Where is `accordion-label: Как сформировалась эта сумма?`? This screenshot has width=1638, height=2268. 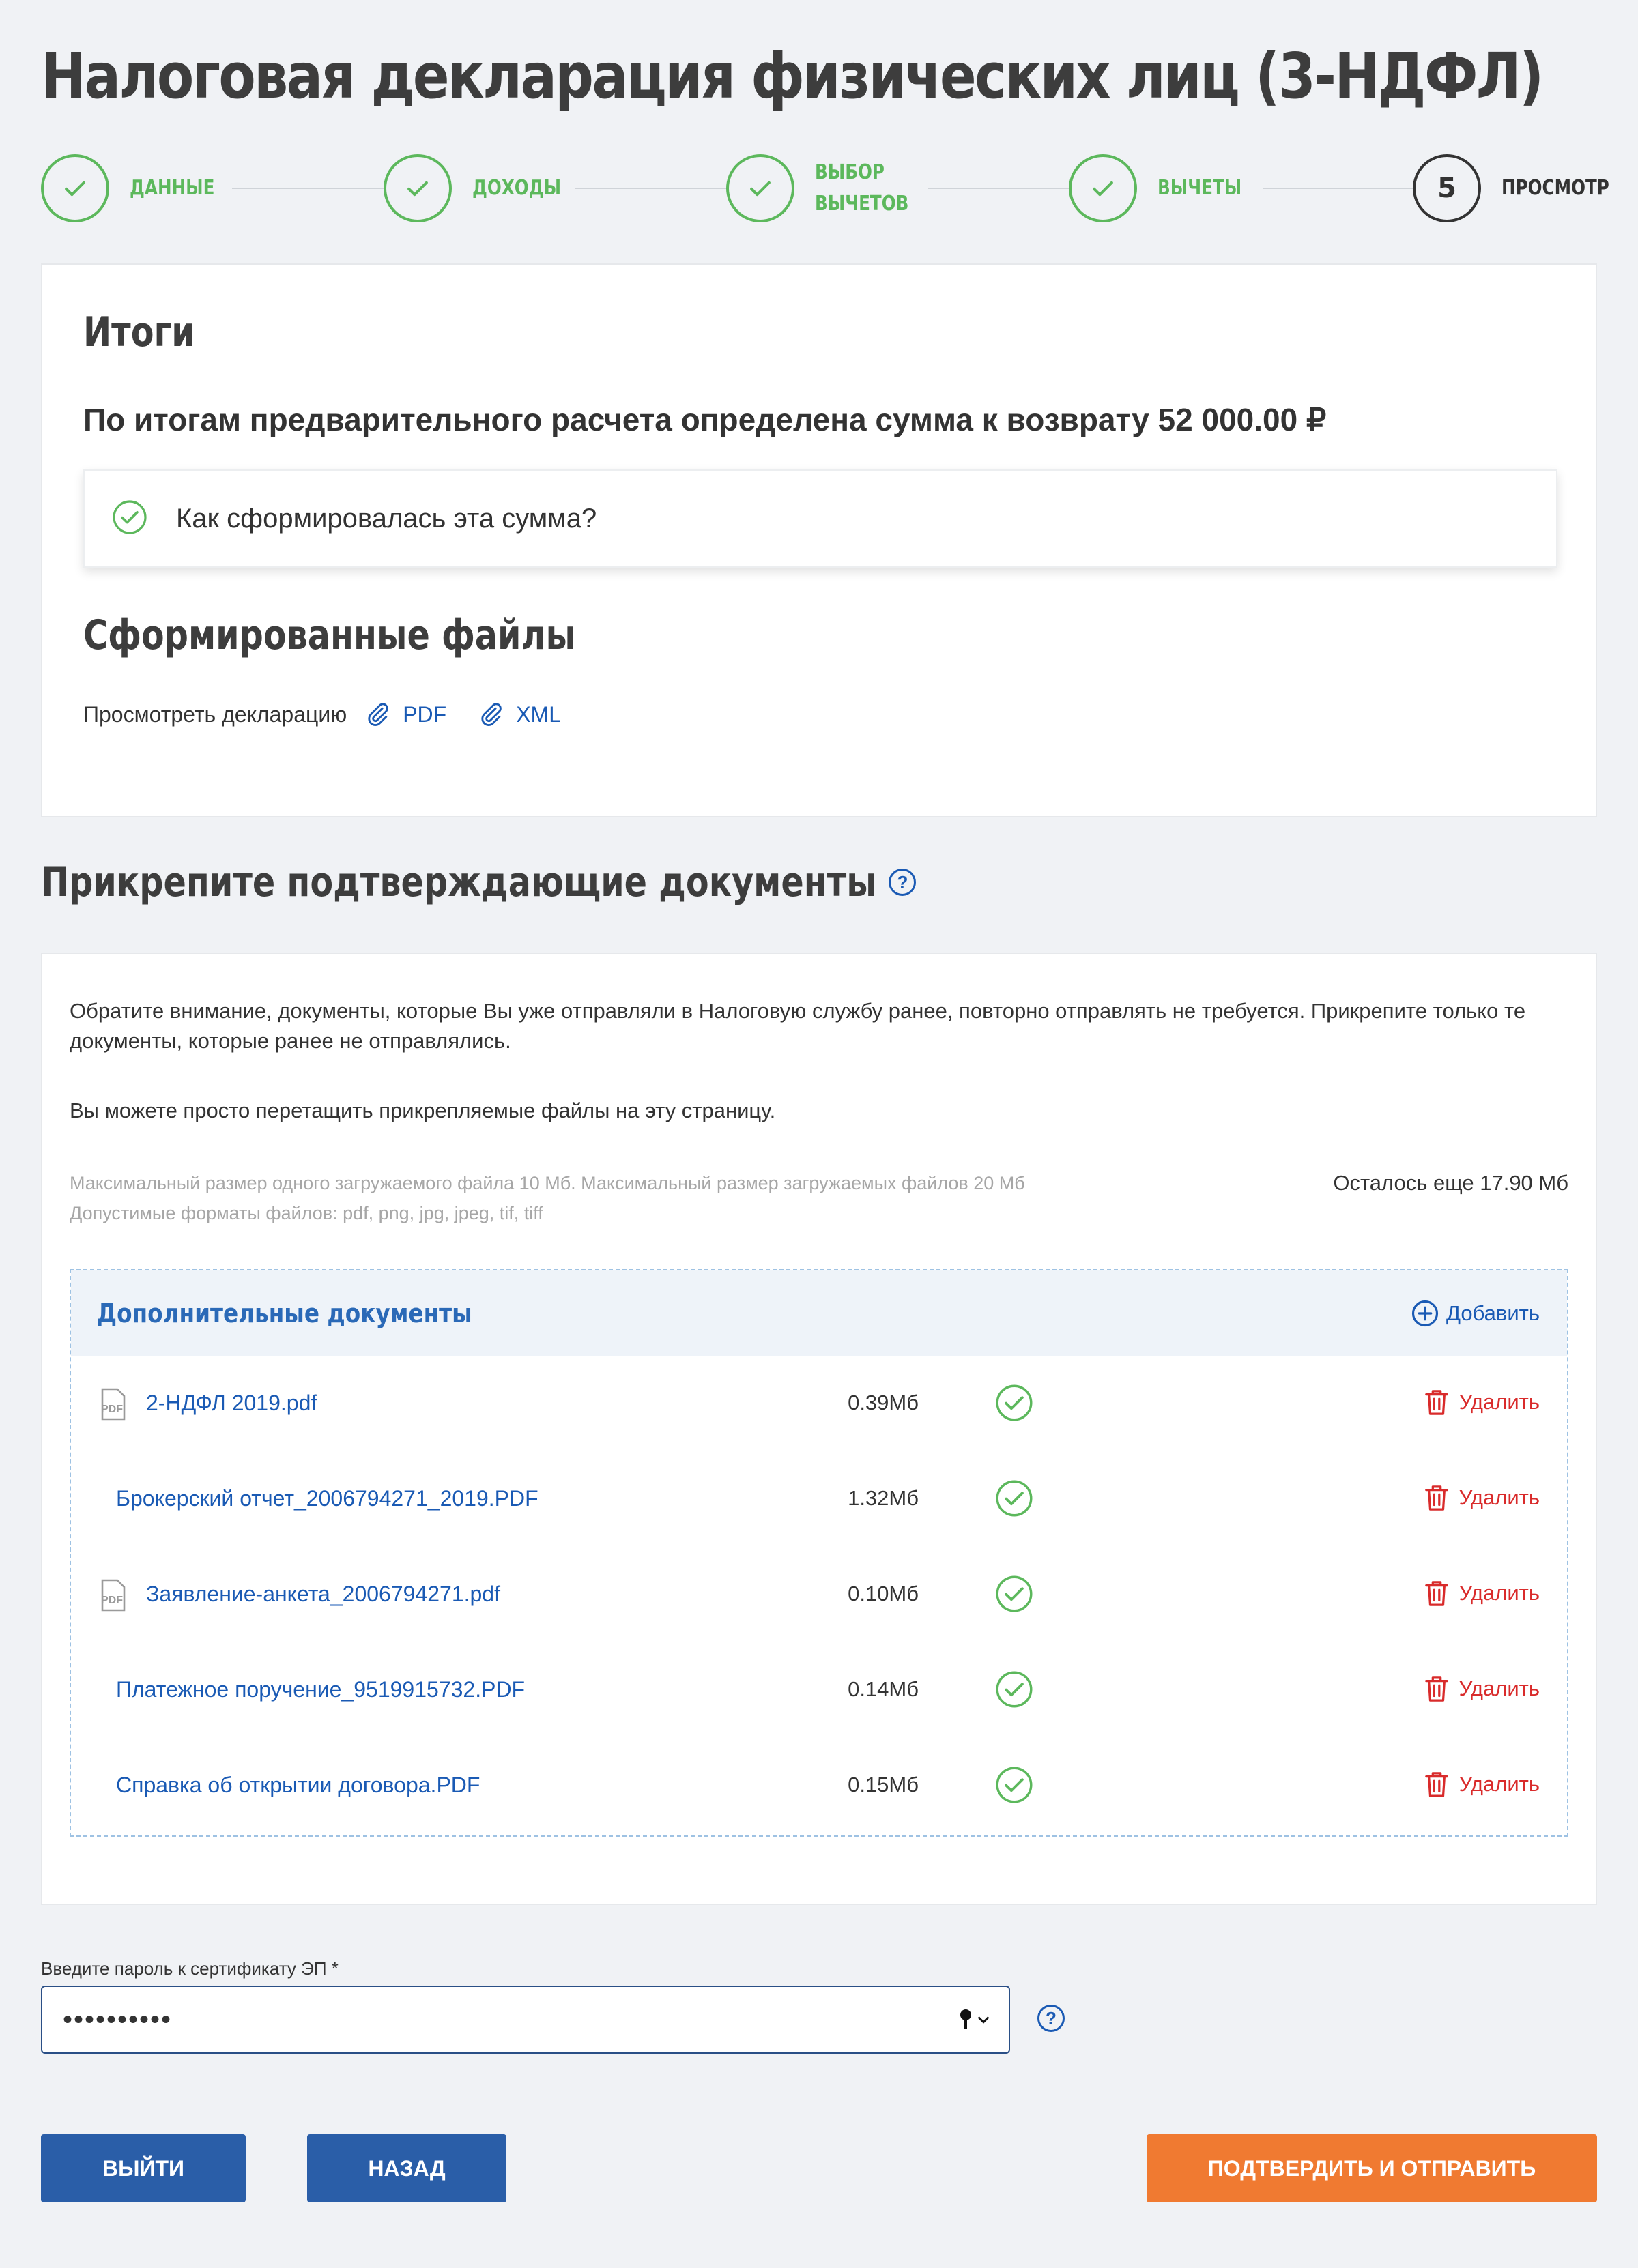 accordion-label: Как сформировалась эта сумма? is located at coordinates (386, 518).